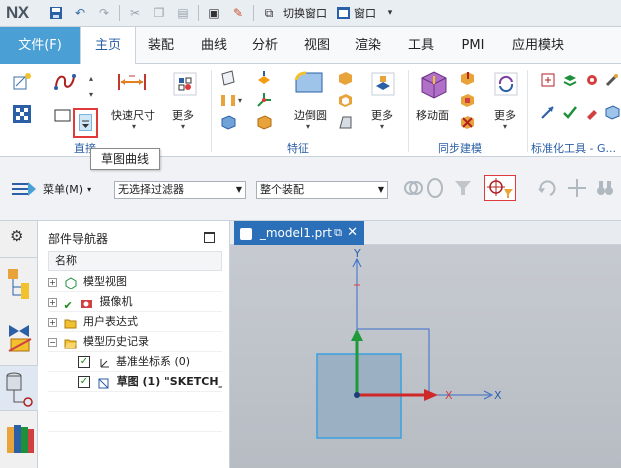 This screenshot has height=468, width=621. I want to click on more-sketch-label: 更多, so click(183, 115).